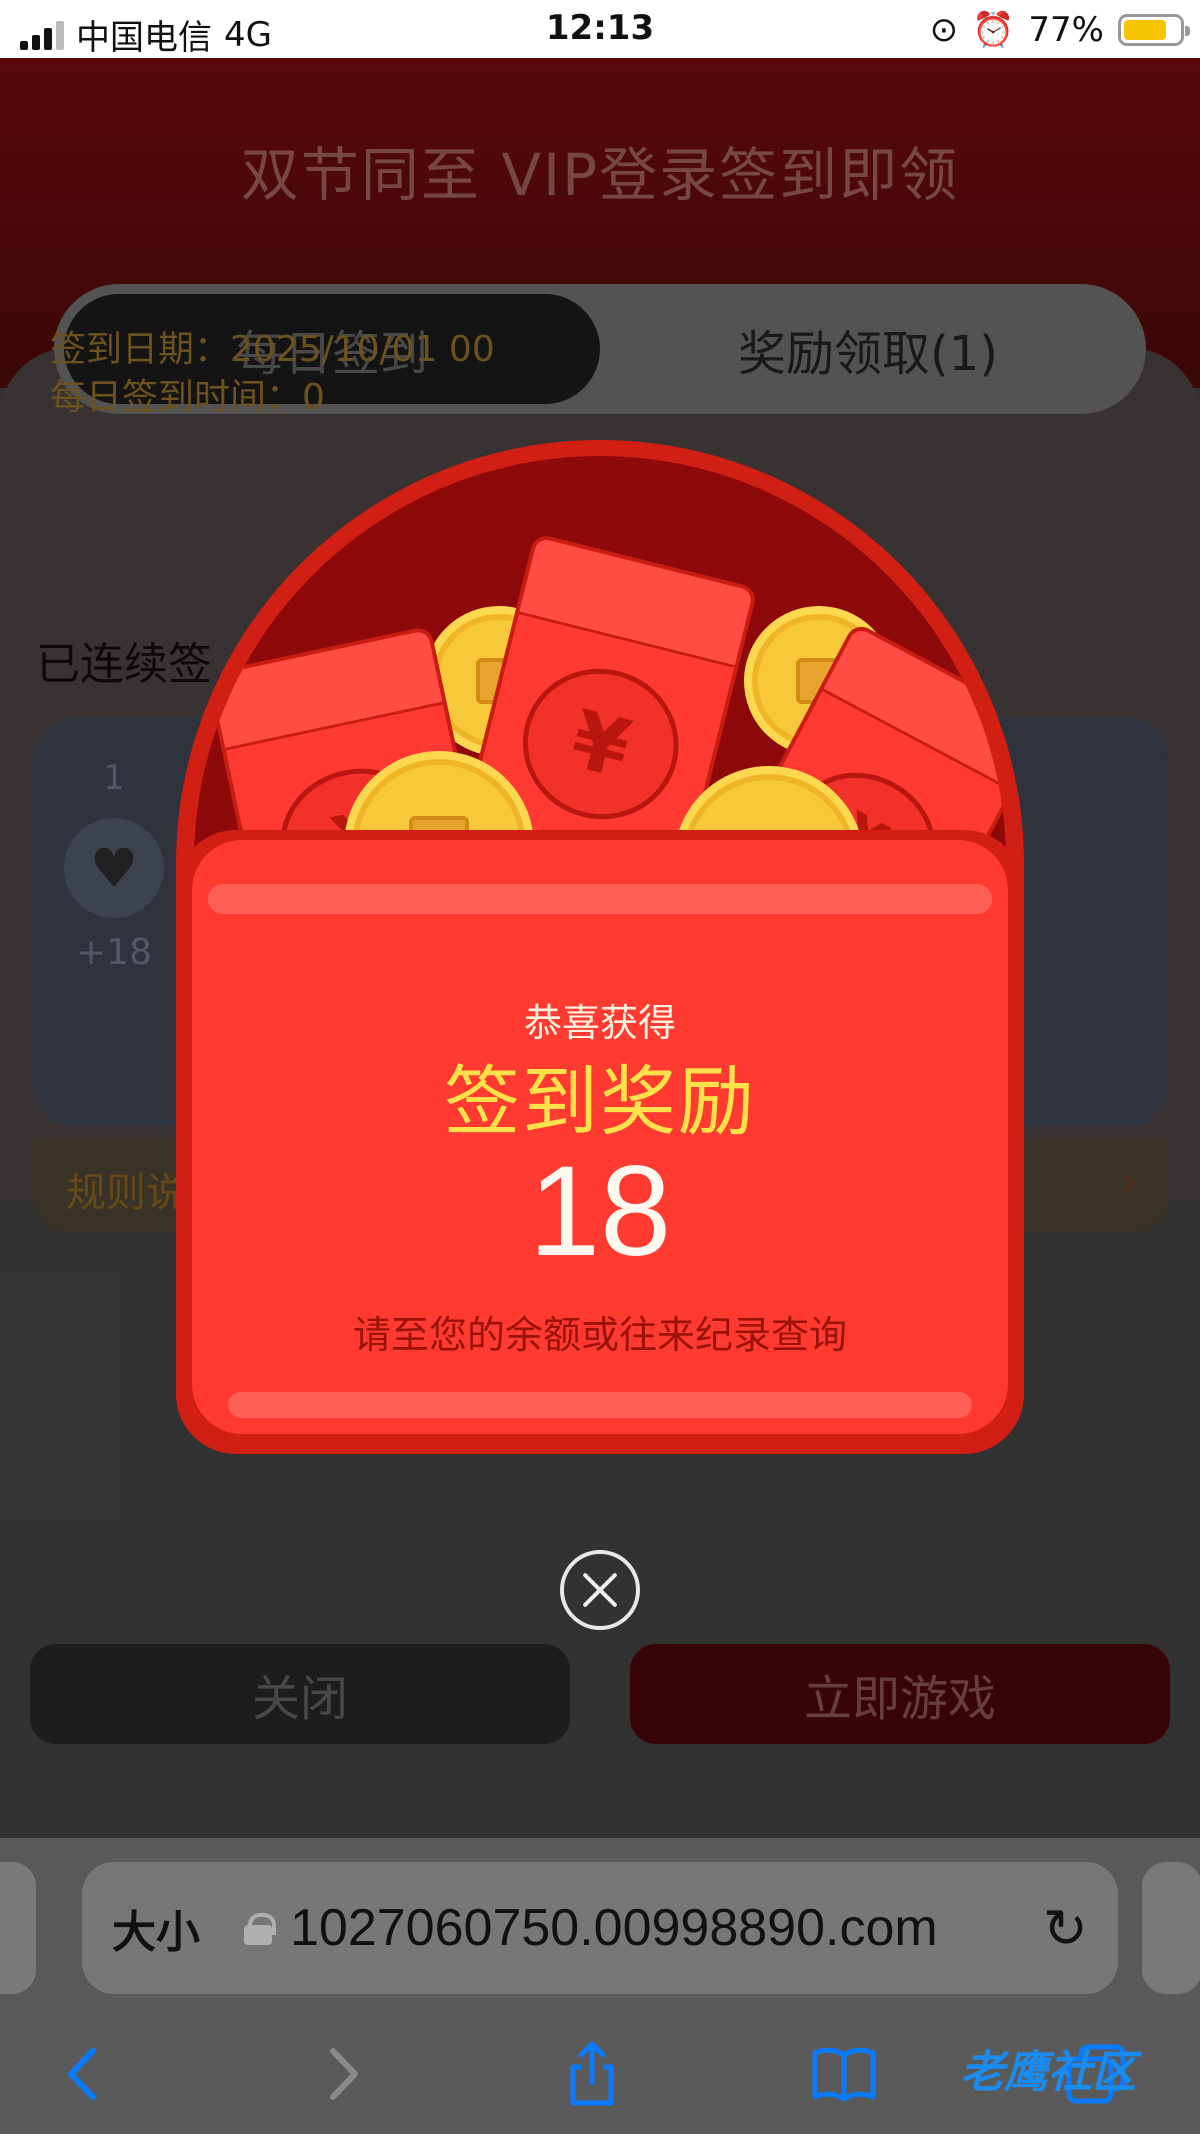  Describe the element at coordinates (1048, 2072) in the screenshot. I see `watermark-logo: 老鹰社区` at that location.